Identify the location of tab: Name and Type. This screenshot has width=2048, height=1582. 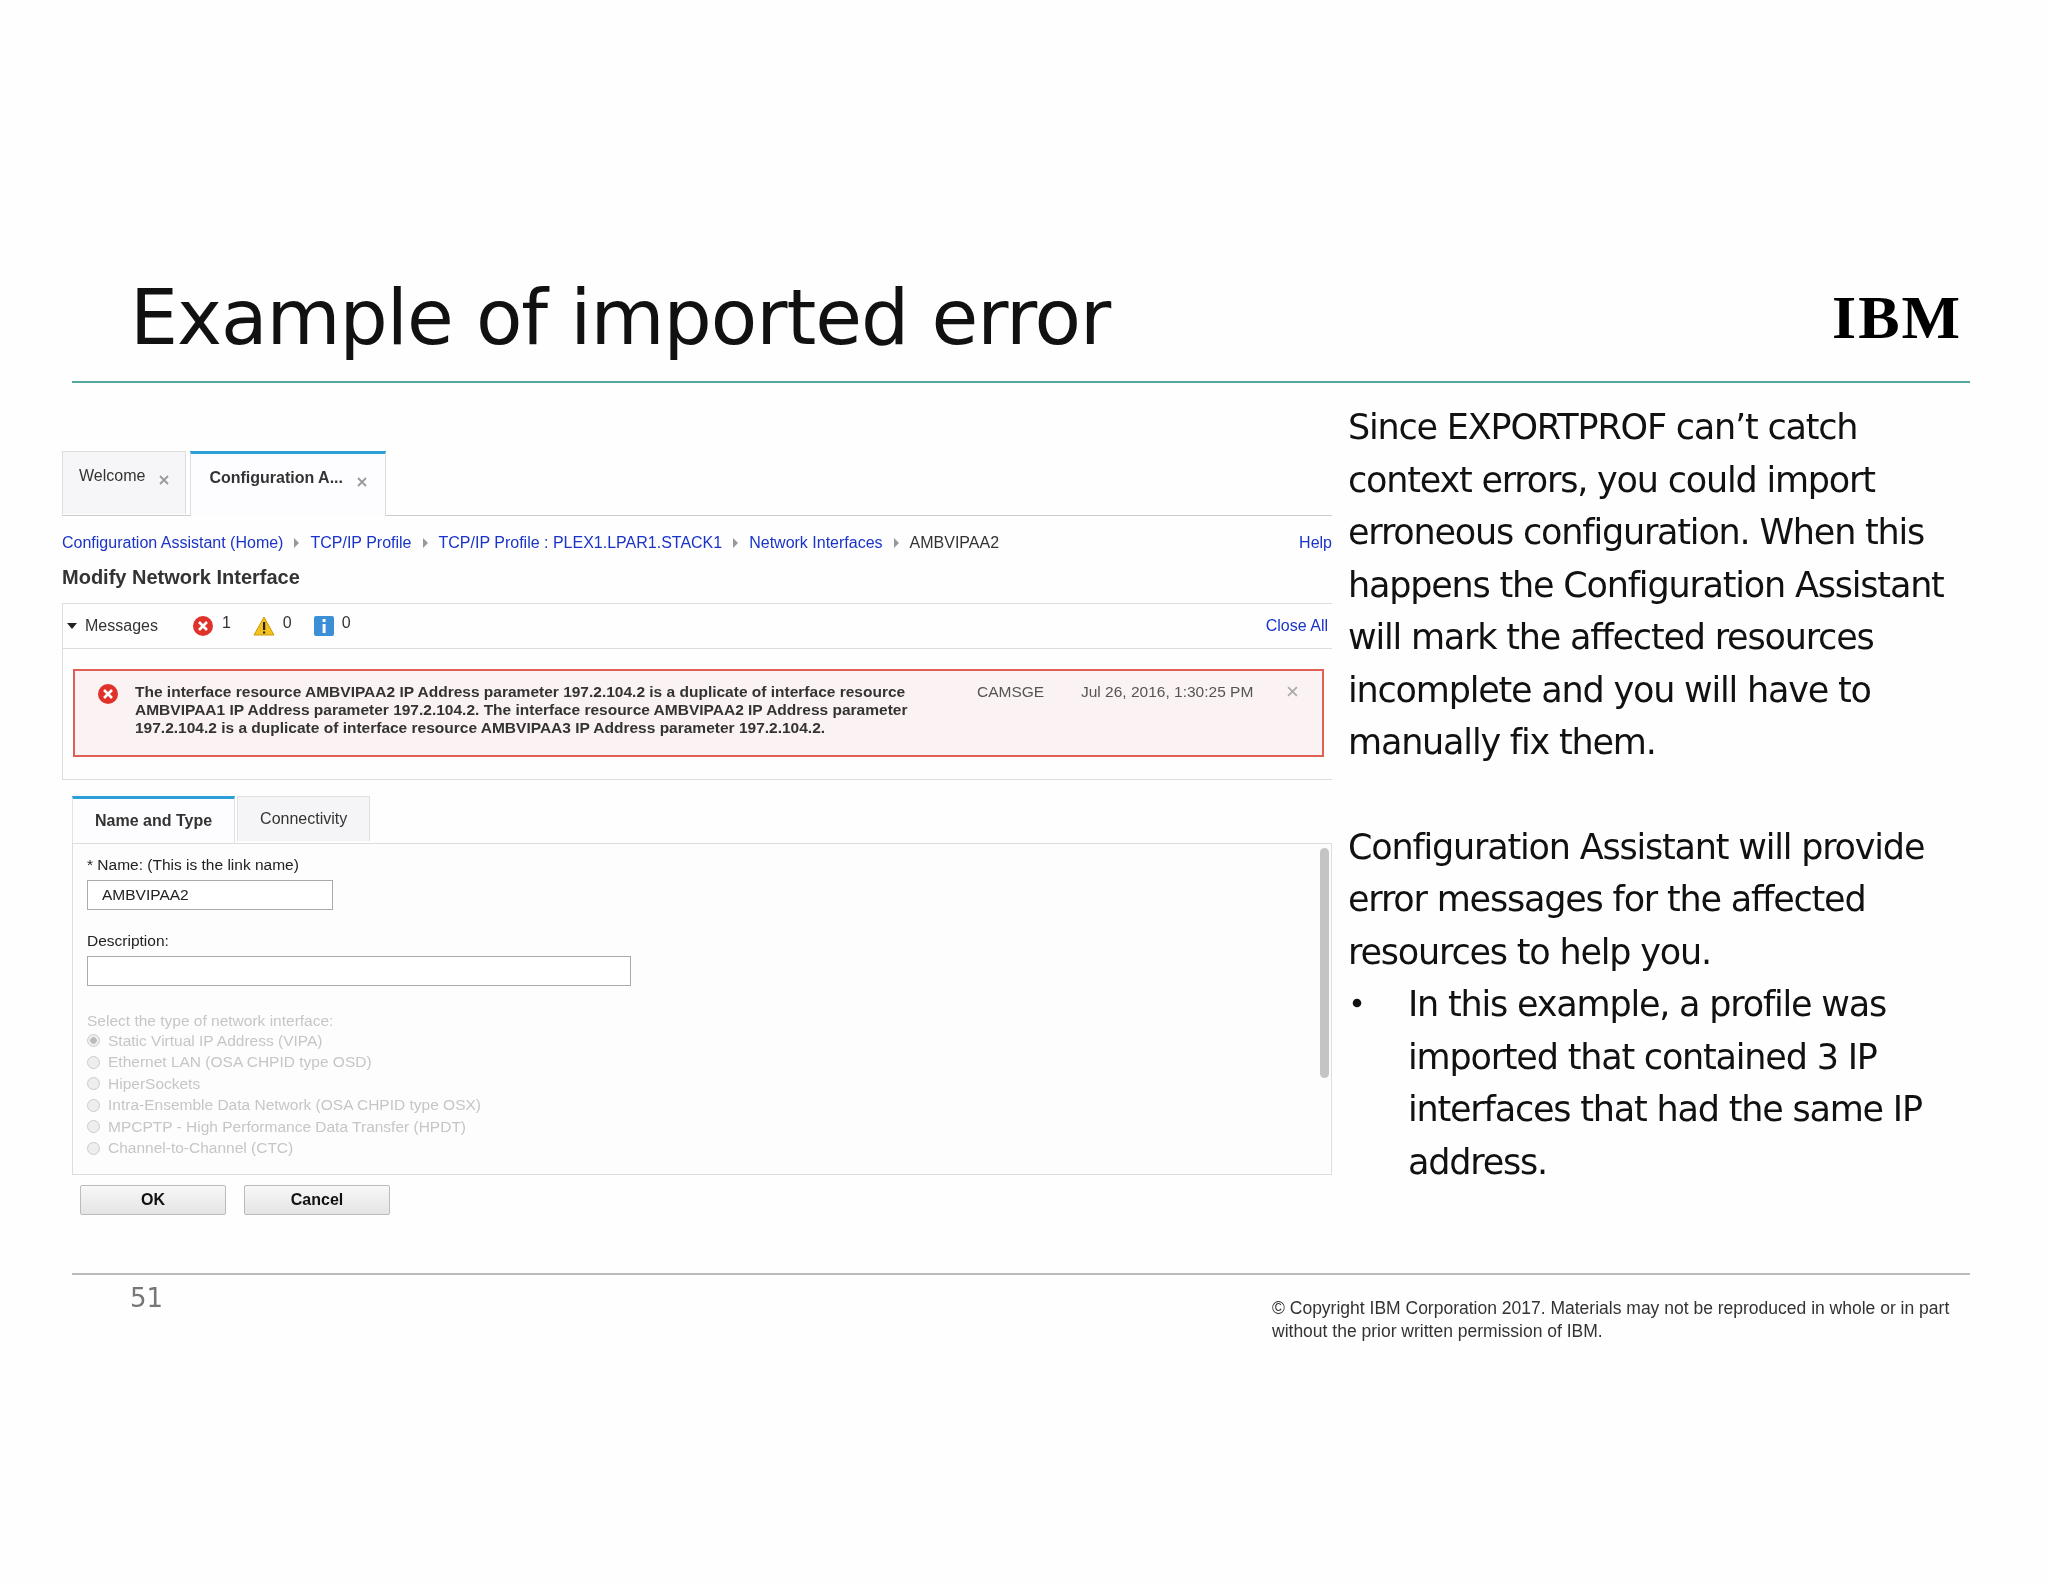
(154, 819).